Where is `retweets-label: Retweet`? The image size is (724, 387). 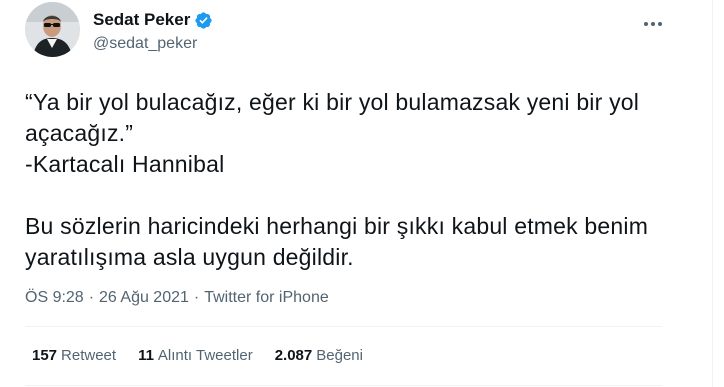
retweets-label: Retweet is located at coordinates (89, 355).